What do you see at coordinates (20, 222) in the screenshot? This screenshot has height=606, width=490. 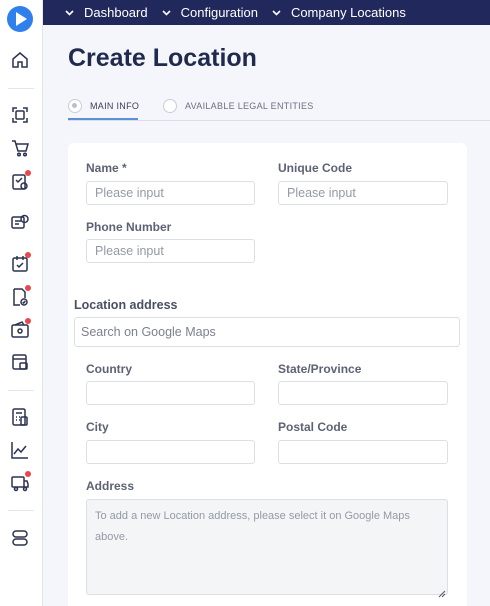 I see `finance-icon` at bounding box center [20, 222].